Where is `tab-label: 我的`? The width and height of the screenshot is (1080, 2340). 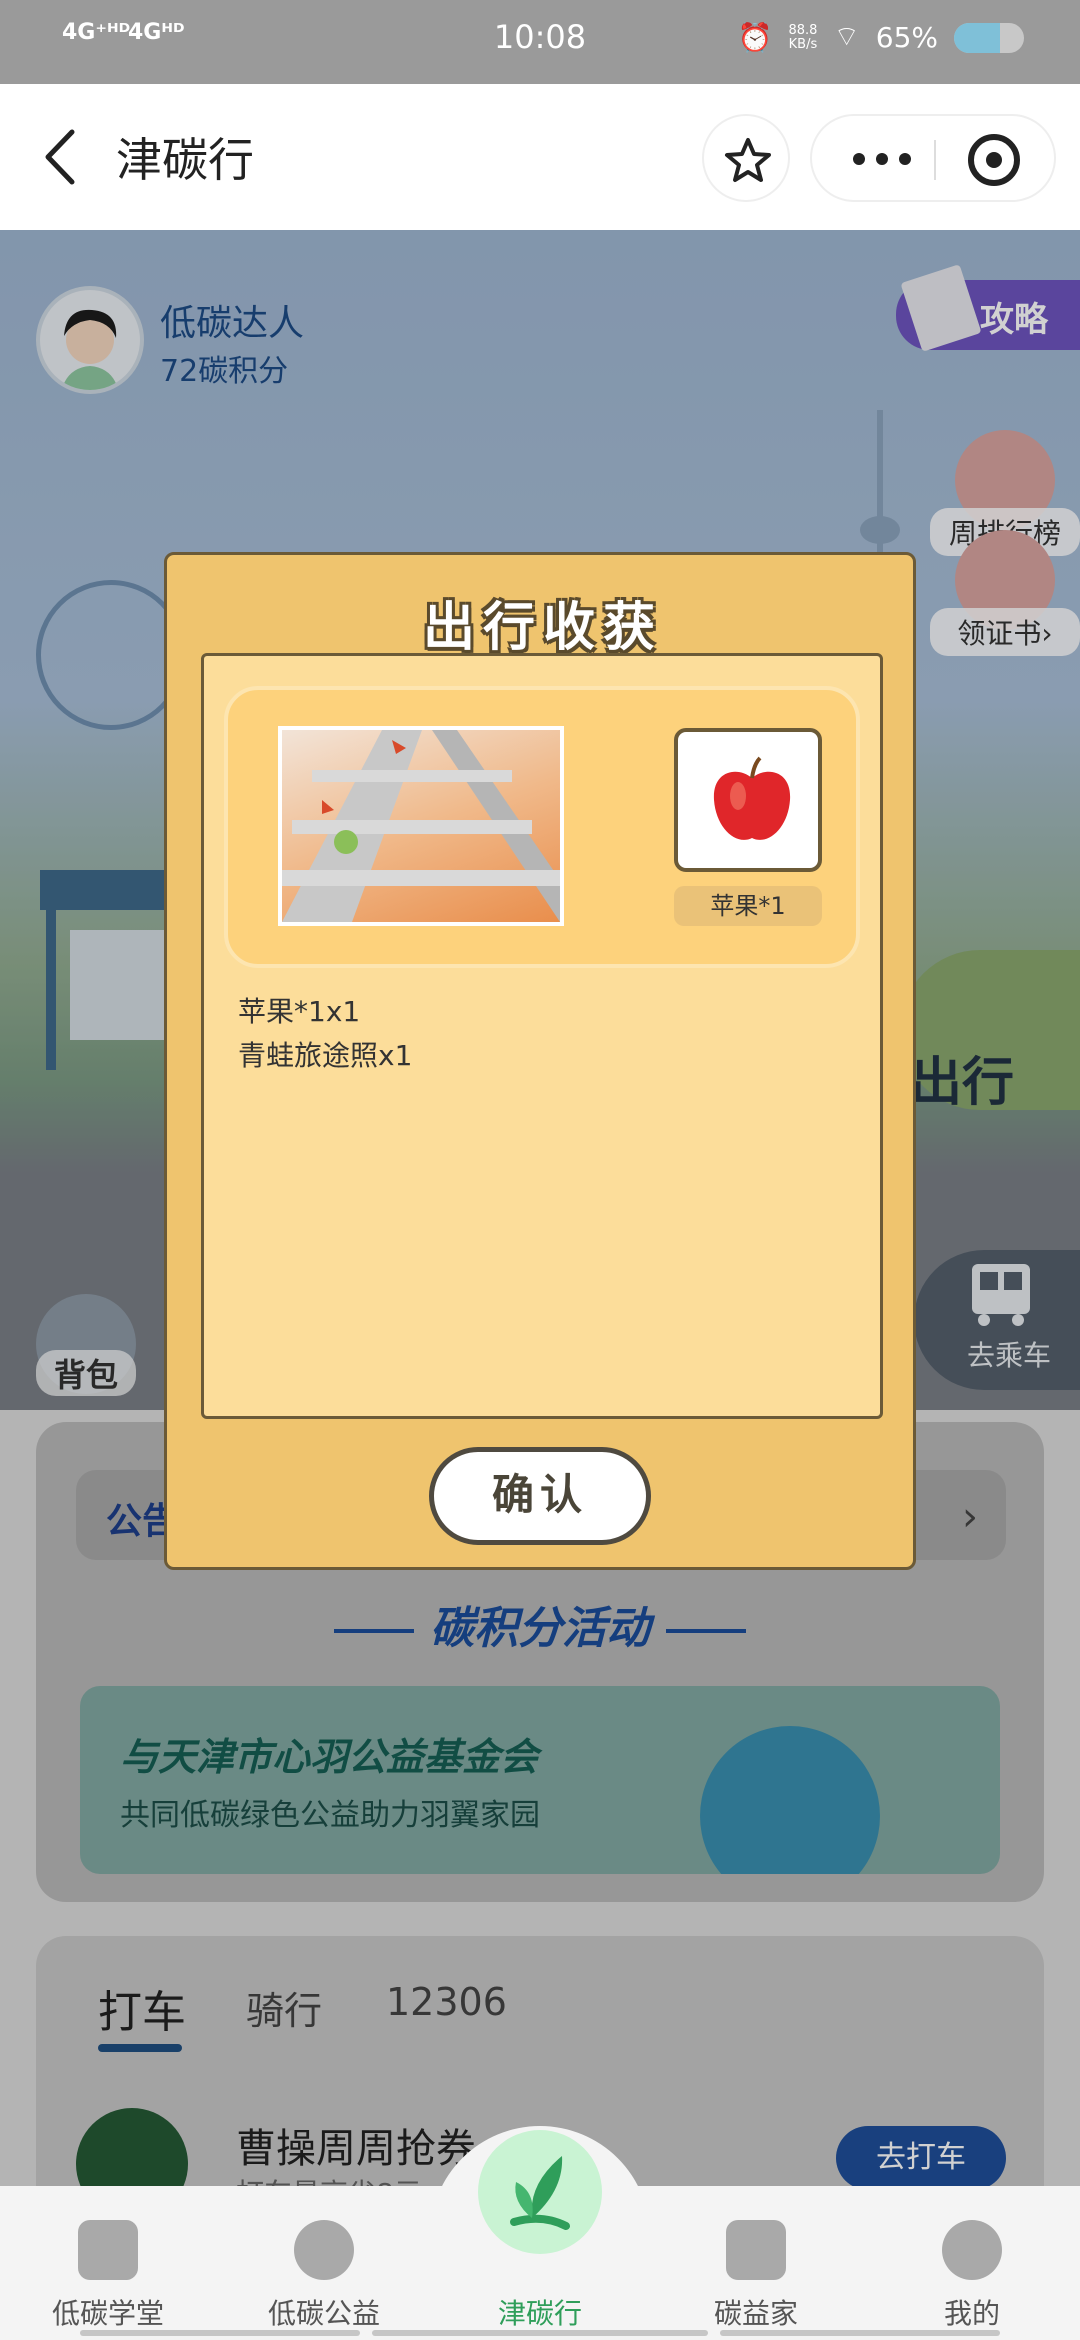 tab-label: 我的 is located at coordinates (971, 2313).